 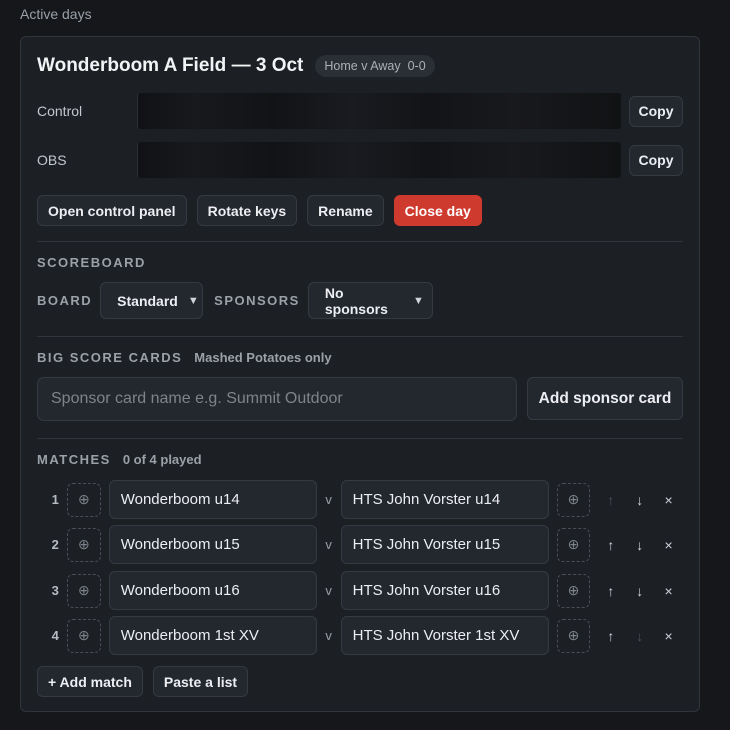 I want to click on control-key-row: Control Copy, so click(x=360, y=111).